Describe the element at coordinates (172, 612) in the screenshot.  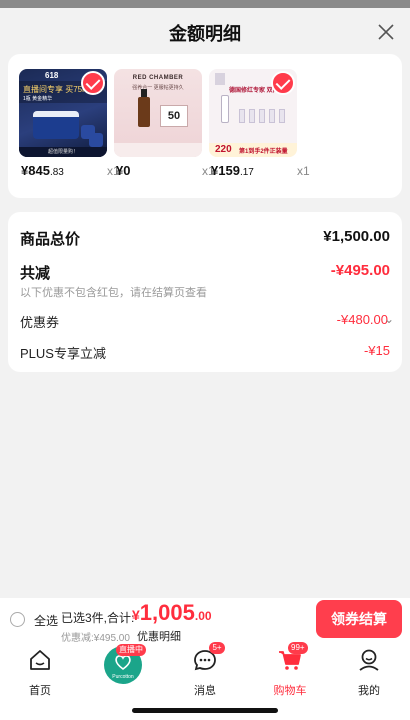
I see `checkout-total: ¥1,005.00` at that location.